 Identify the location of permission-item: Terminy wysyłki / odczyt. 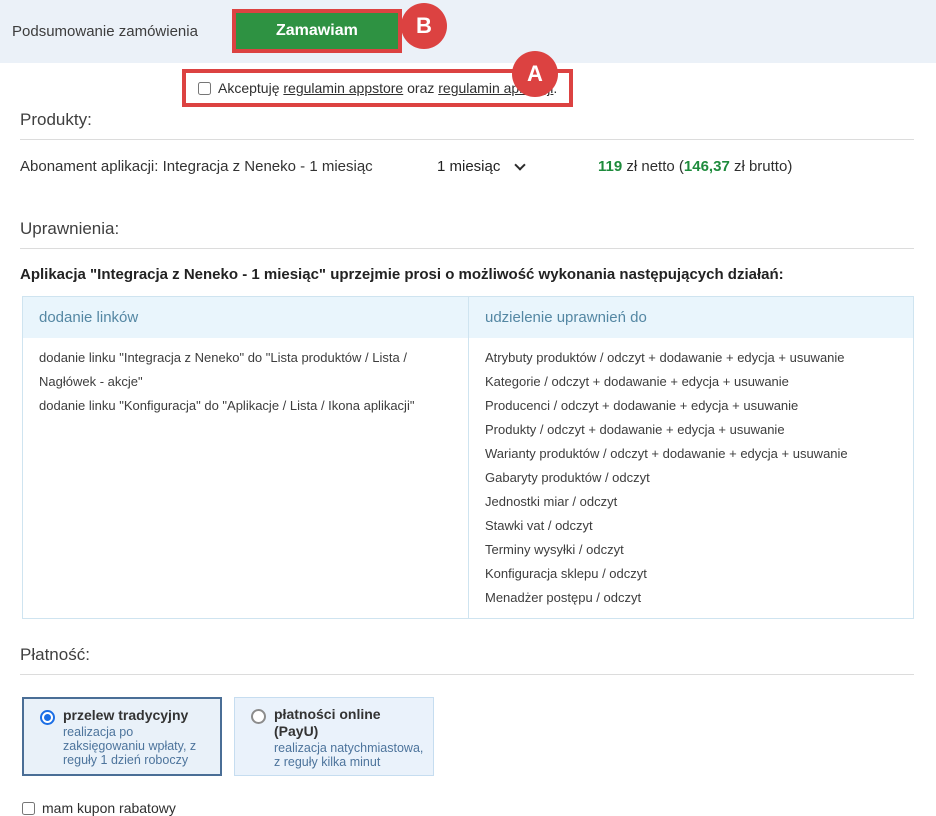
(554, 549).